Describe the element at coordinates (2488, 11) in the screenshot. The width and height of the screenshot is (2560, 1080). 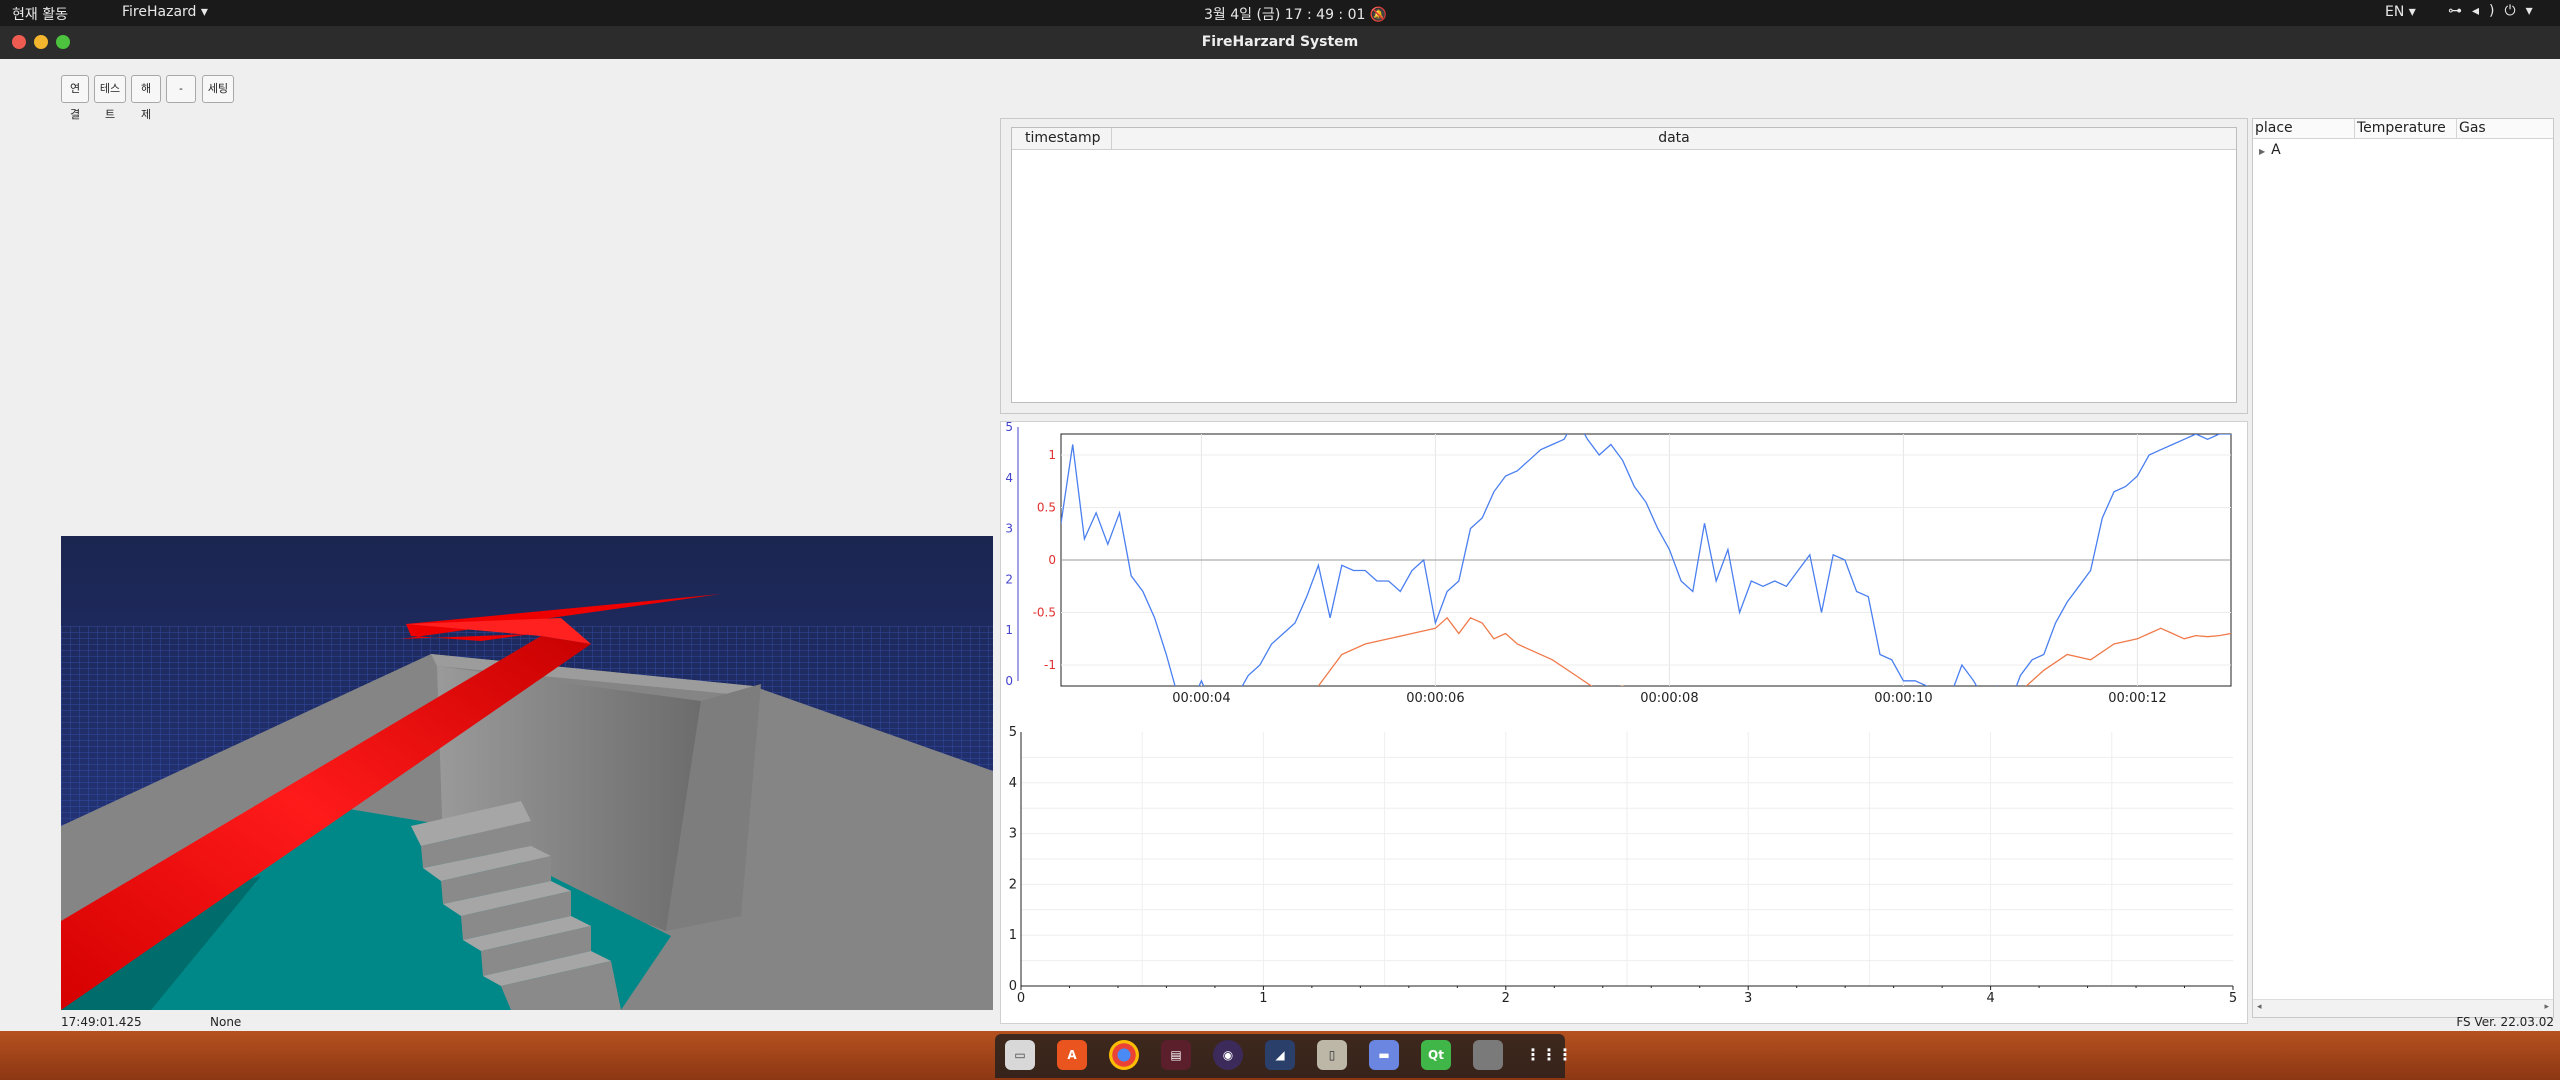
I see `volume-icon: ◂)` at that location.